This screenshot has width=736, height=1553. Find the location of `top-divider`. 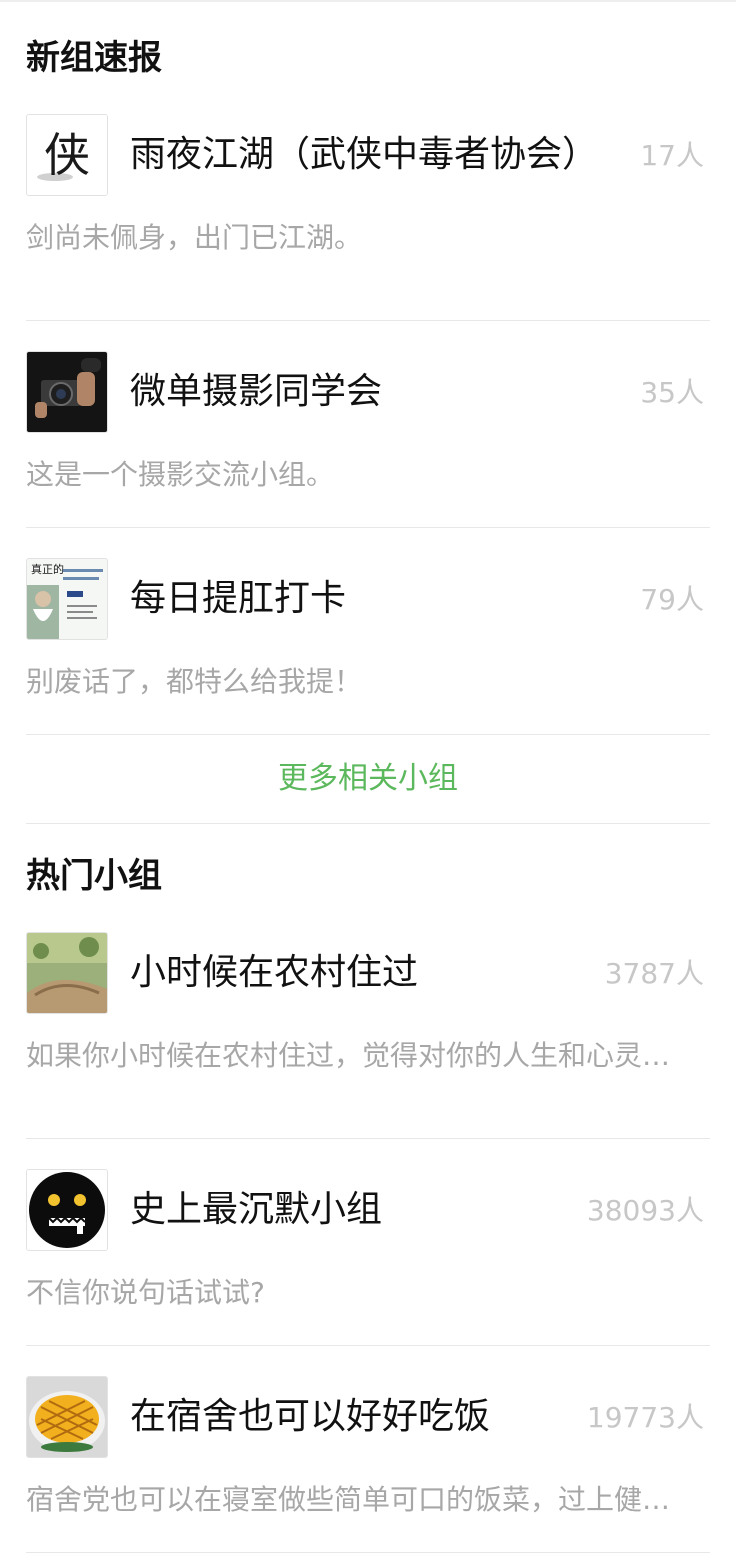

top-divider is located at coordinates (368, 1).